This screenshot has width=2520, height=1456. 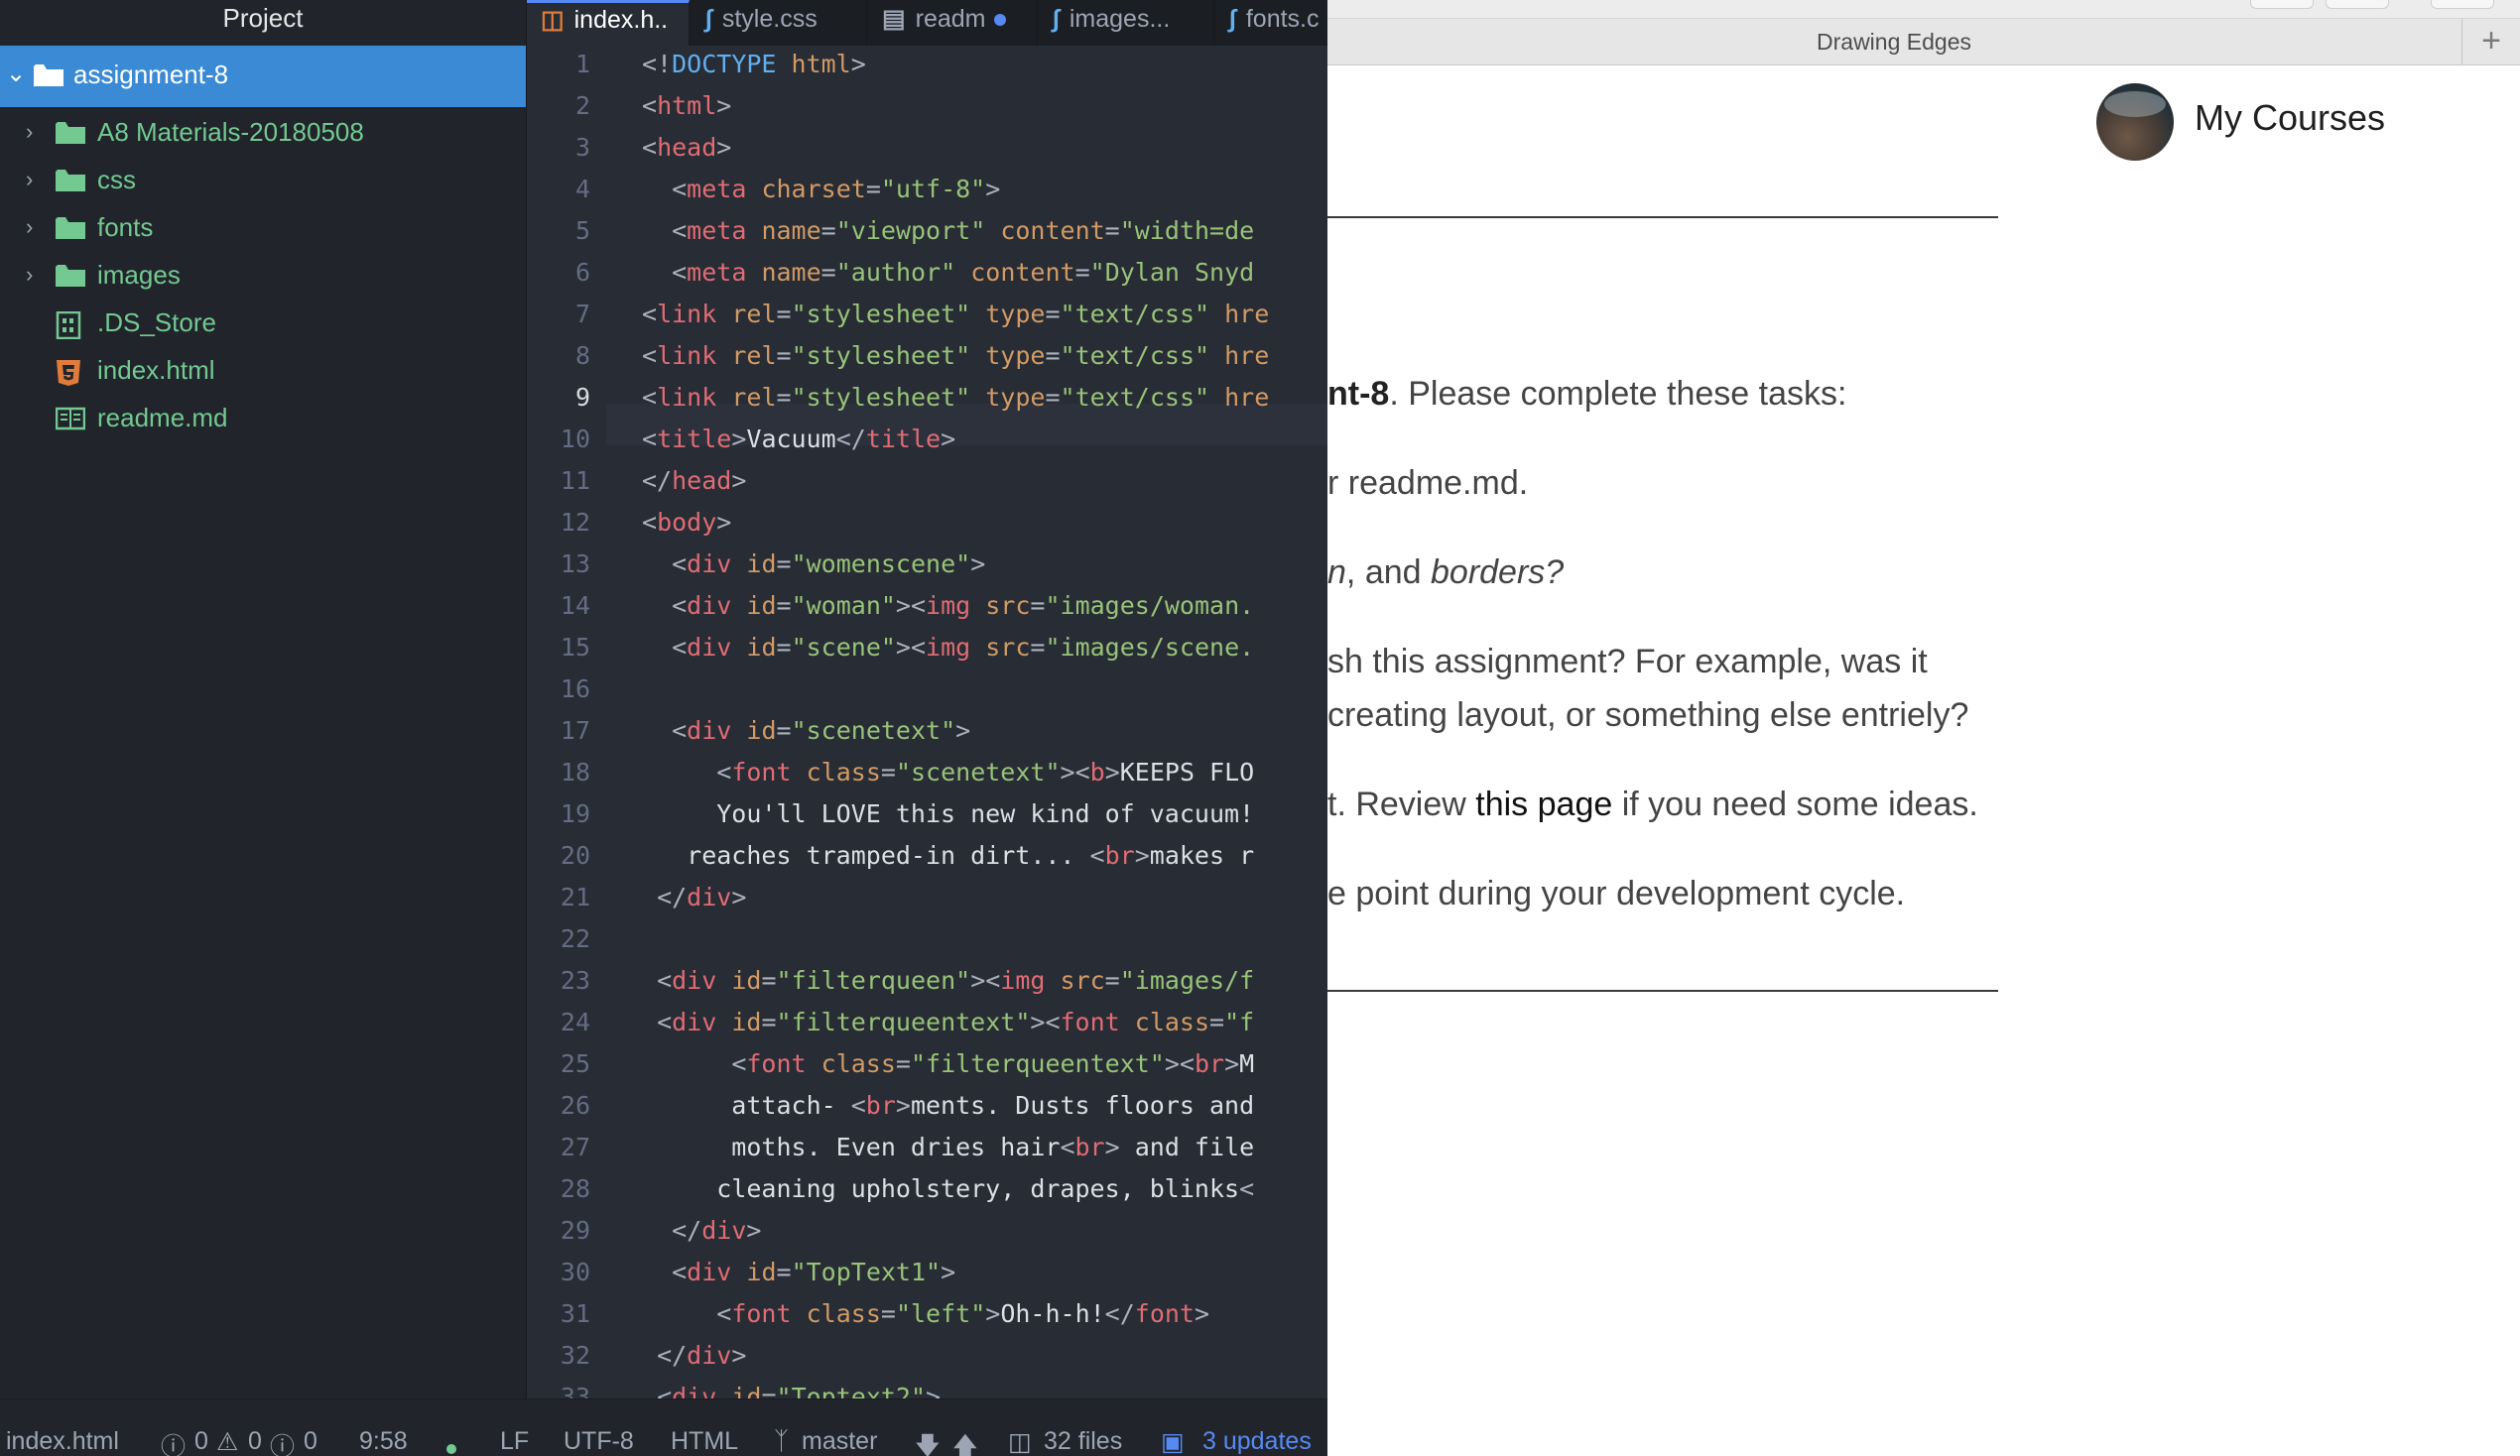 I want to click on line-number: 31, so click(x=575, y=1313).